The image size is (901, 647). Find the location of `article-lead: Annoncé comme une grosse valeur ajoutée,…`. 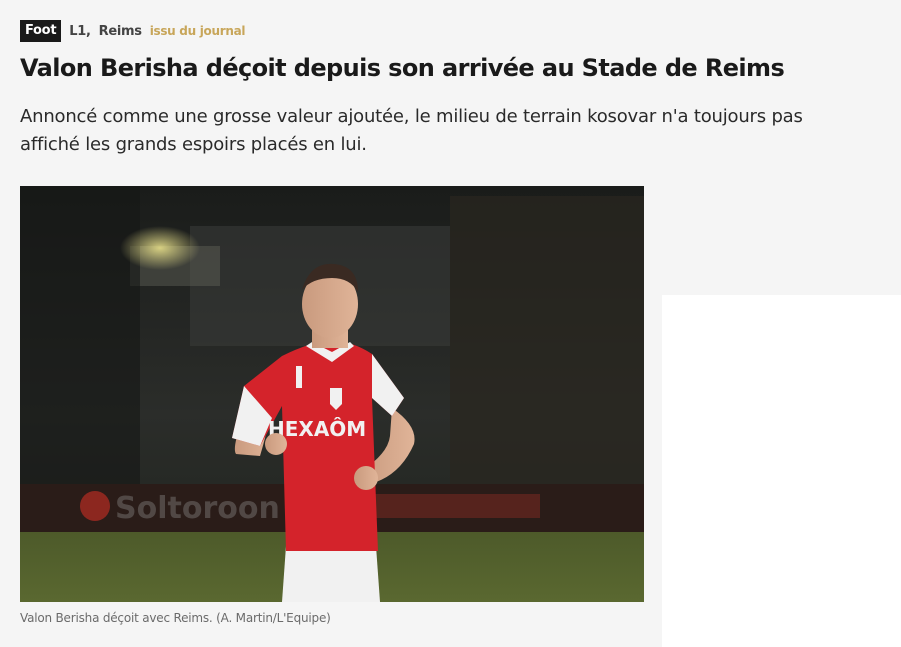

article-lead: Annoncé comme une grosse valeur ajoutée,… is located at coordinates (411, 130).